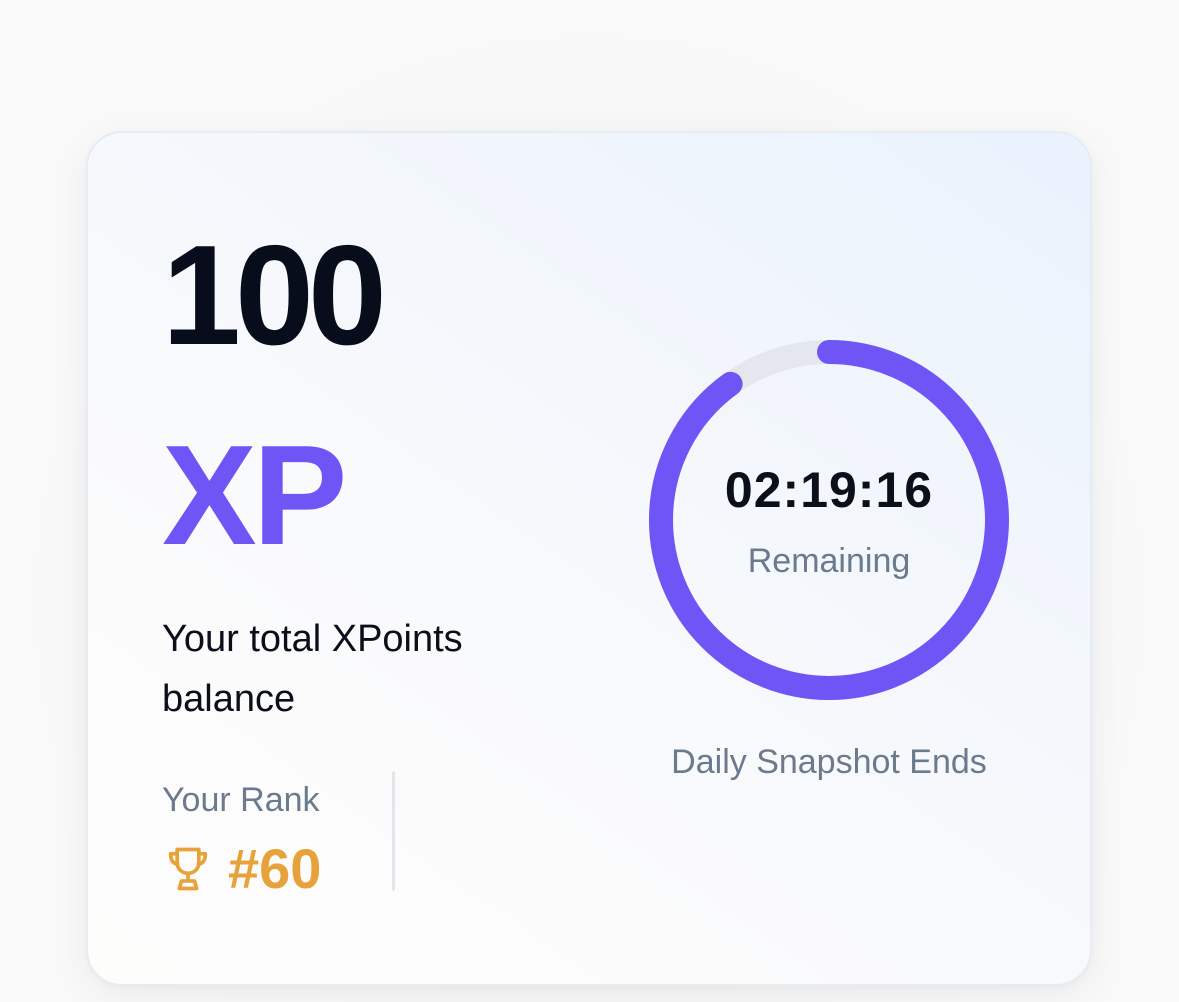 The image size is (1179, 1002). What do you see at coordinates (241, 800) in the screenshot?
I see `rank-label: Your Rank` at bounding box center [241, 800].